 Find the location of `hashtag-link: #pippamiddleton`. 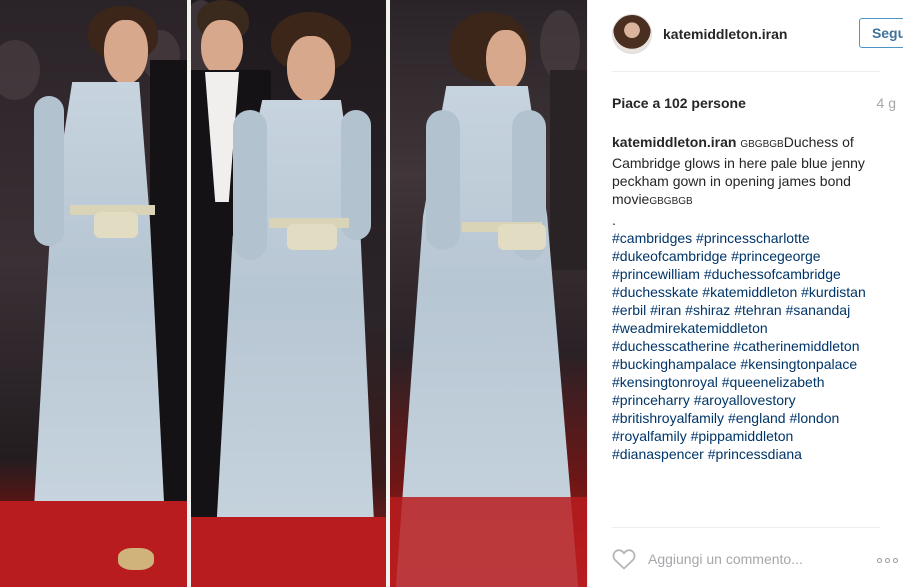

hashtag-link: #pippamiddleton is located at coordinates (742, 436).